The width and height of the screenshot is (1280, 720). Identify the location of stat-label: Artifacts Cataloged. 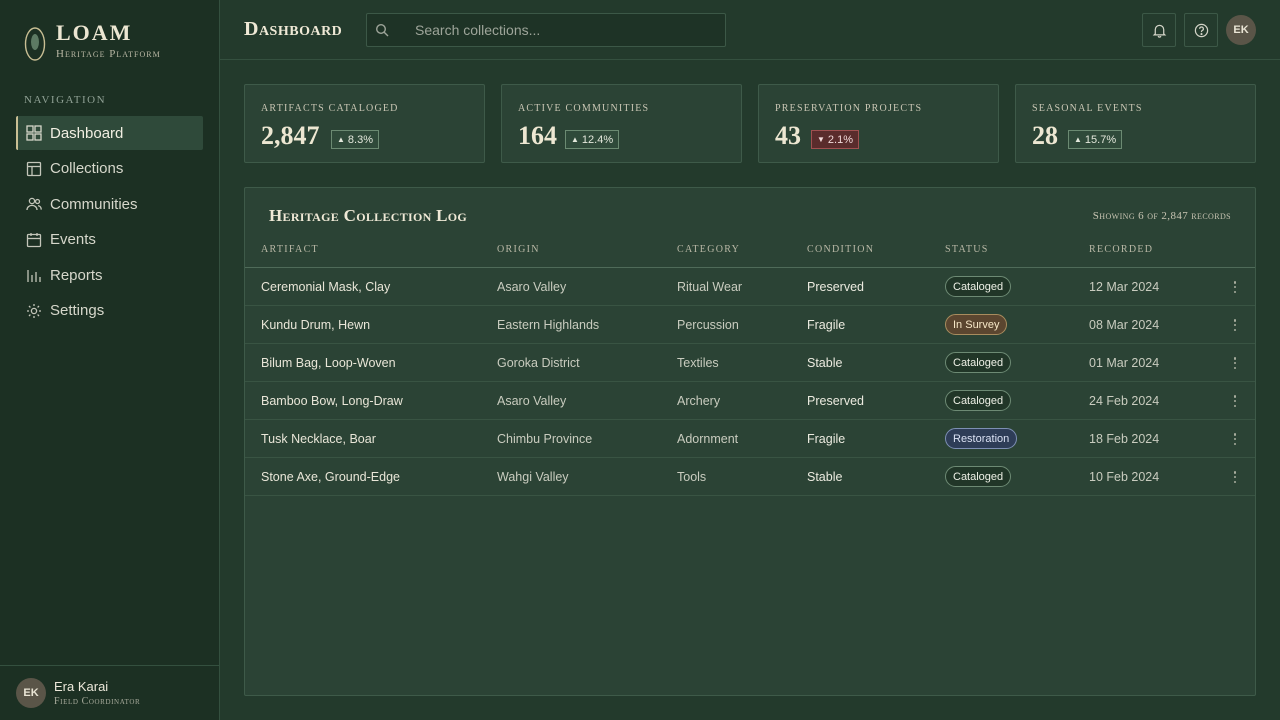
(330, 108).